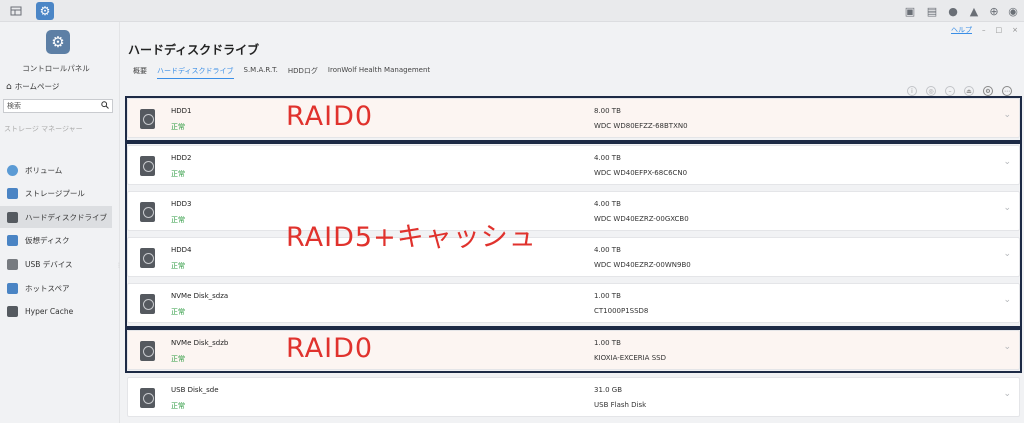 This screenshot has width=1024, height=423. Describe the element at coordinates (178, 406) in the screenshot. I see `disk-status: 正常` at that location.